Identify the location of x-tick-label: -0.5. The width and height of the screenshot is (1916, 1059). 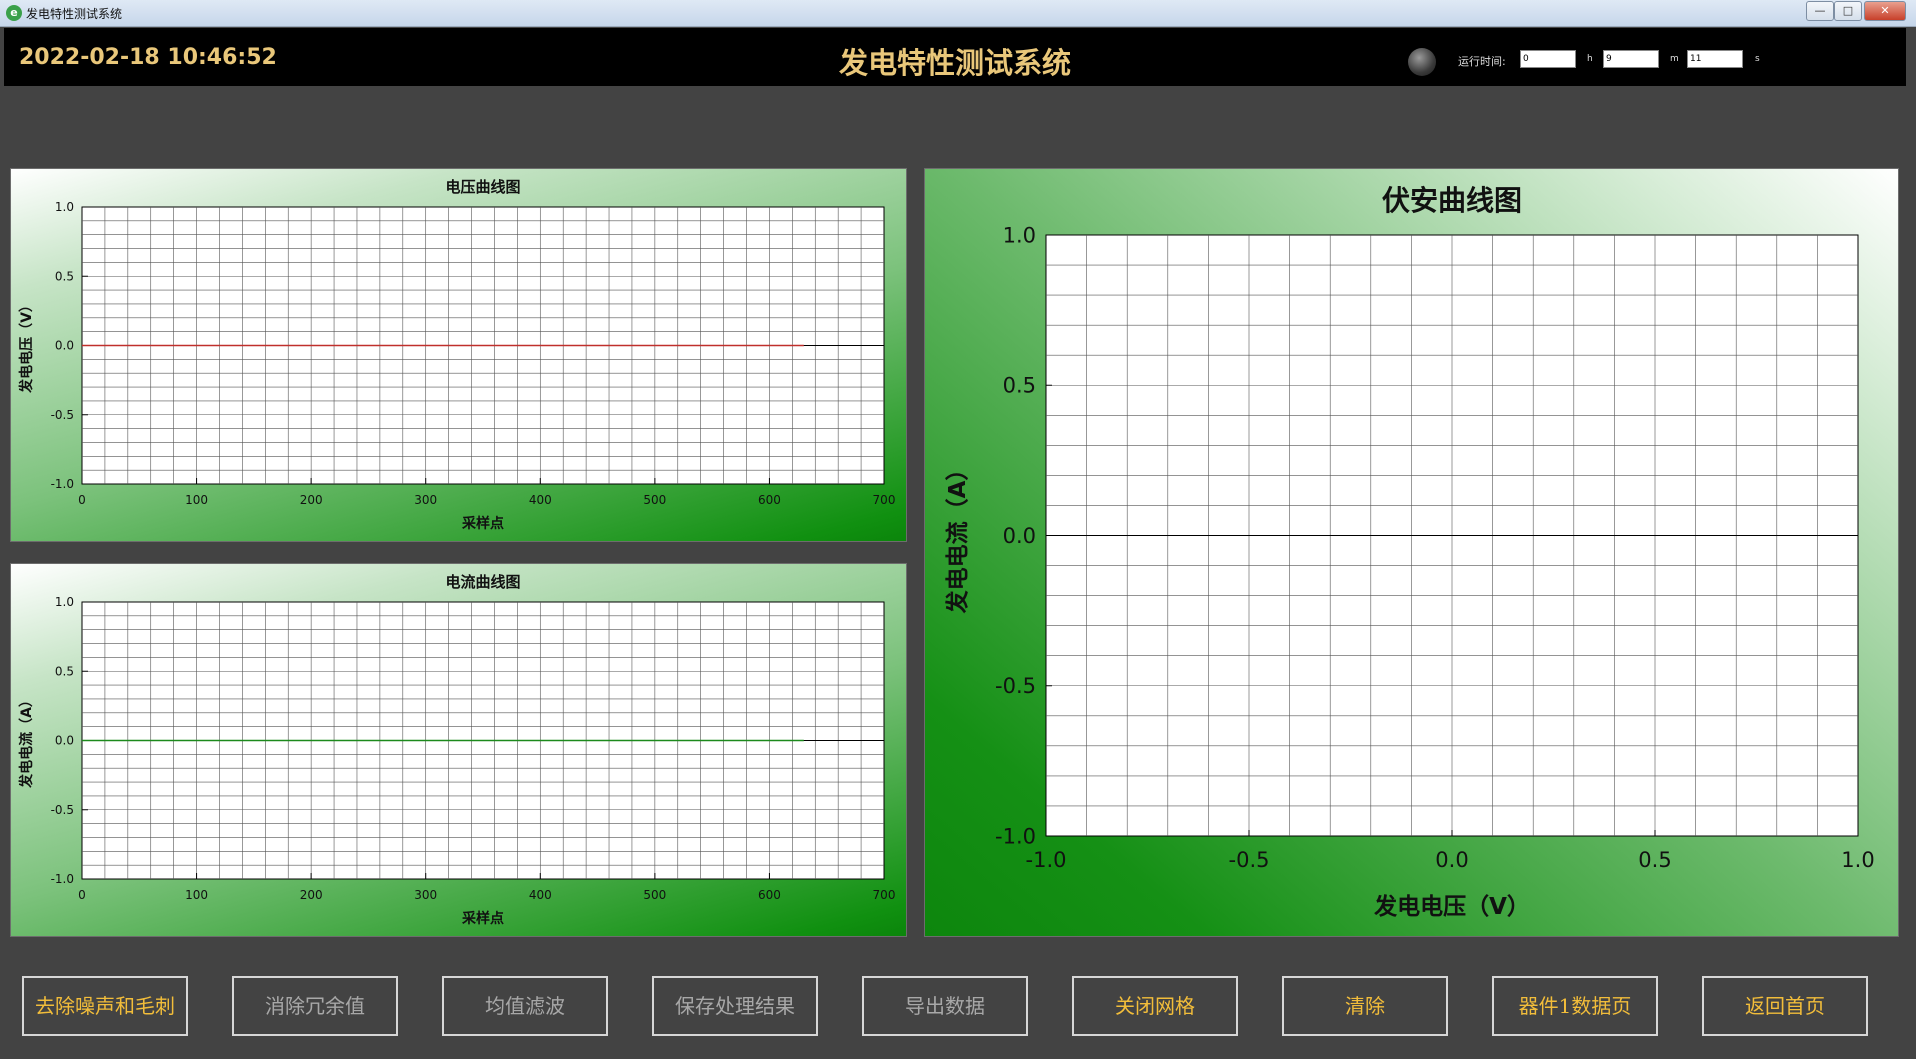
(1249, 860).